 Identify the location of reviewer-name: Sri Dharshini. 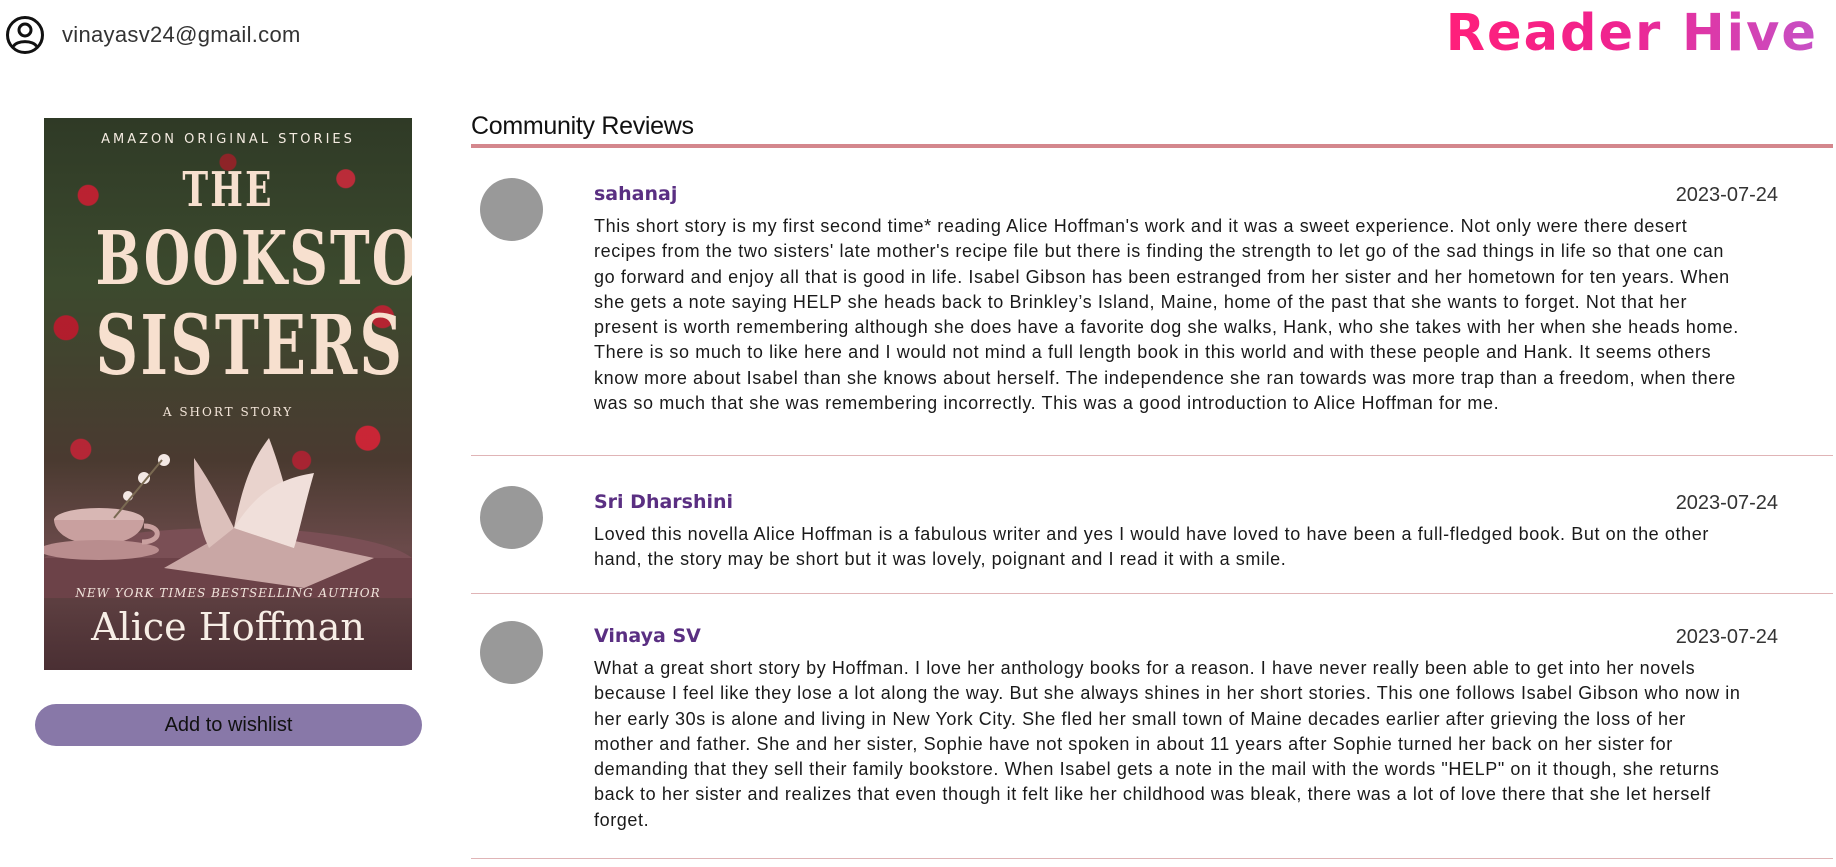
(663, 502).